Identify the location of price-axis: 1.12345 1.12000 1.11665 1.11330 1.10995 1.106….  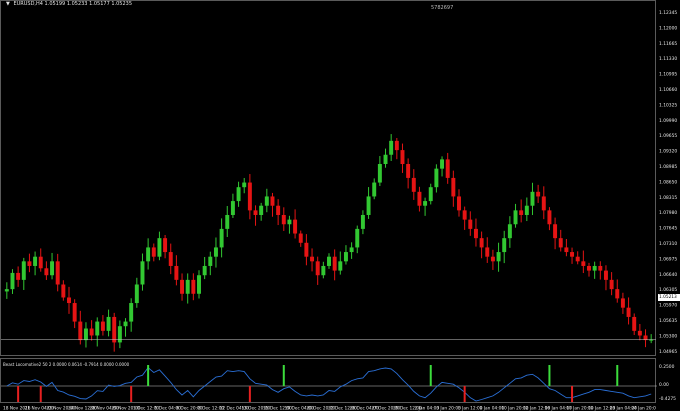
(668, 205).